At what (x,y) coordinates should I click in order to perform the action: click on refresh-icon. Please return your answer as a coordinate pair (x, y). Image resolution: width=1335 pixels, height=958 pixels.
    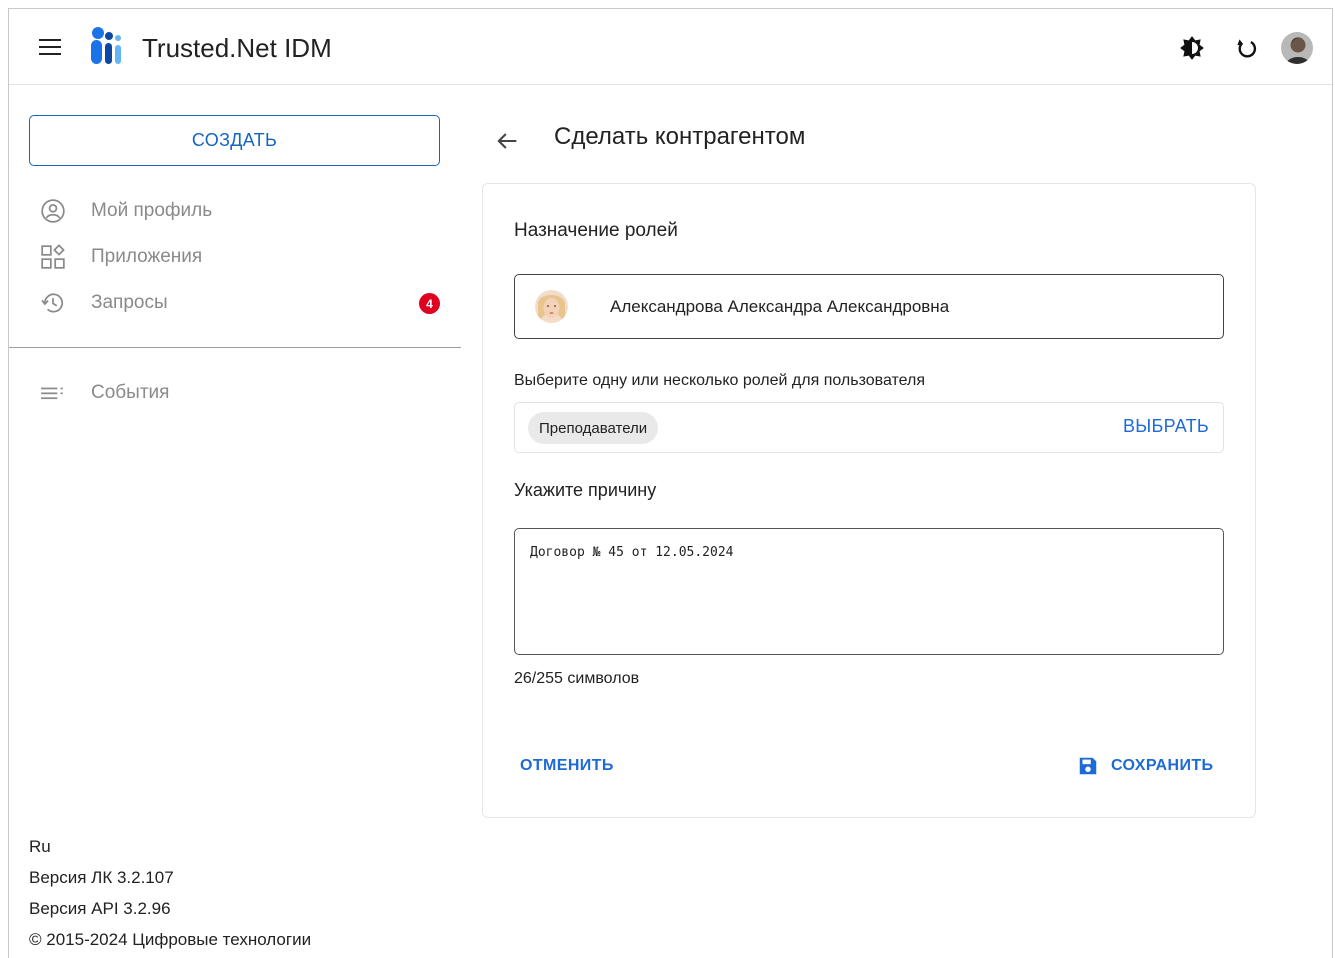
    Looking at the image, I should click on (1246, 48).